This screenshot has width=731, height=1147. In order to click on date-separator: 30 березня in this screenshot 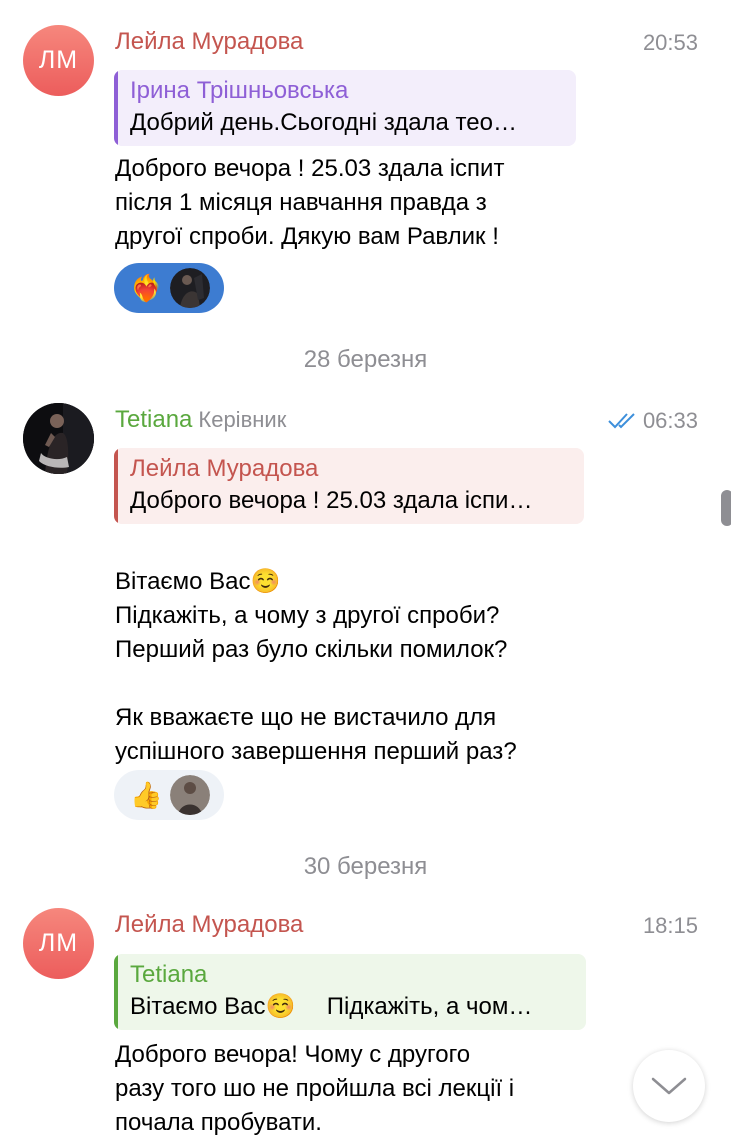, I will do `click(365, 866)`.